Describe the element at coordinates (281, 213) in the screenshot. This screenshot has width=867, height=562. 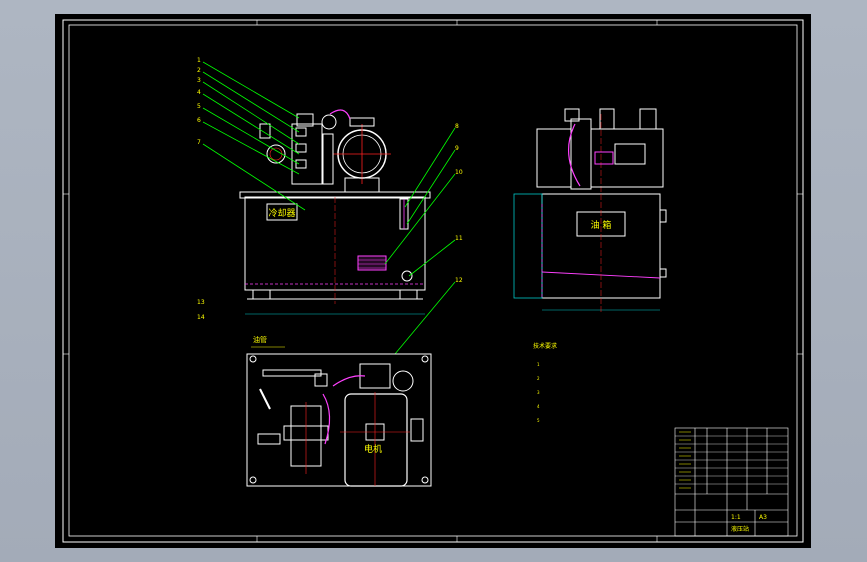
I see `cooler-label: 冷却器` at that location.